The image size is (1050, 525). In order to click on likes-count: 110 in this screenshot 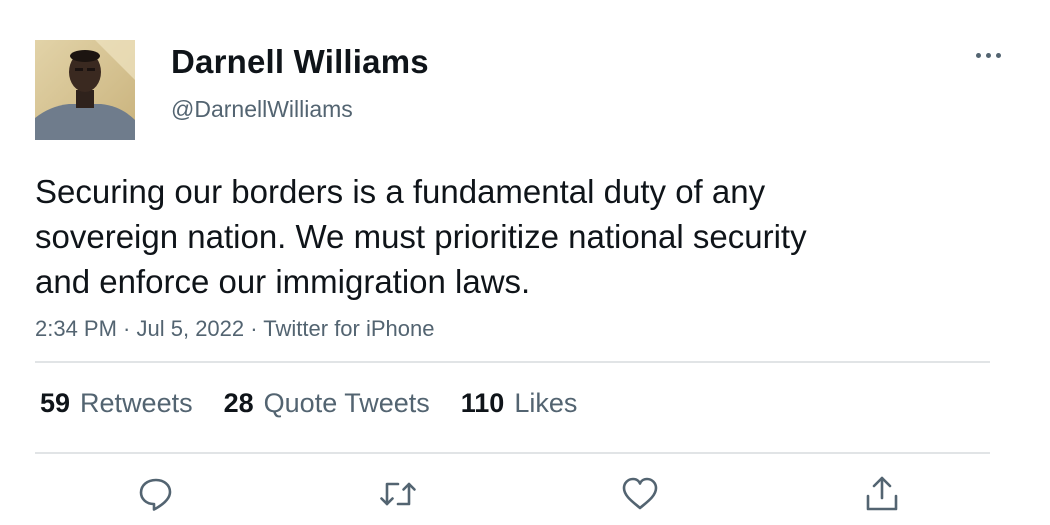, I will do `click(482, 403)`.